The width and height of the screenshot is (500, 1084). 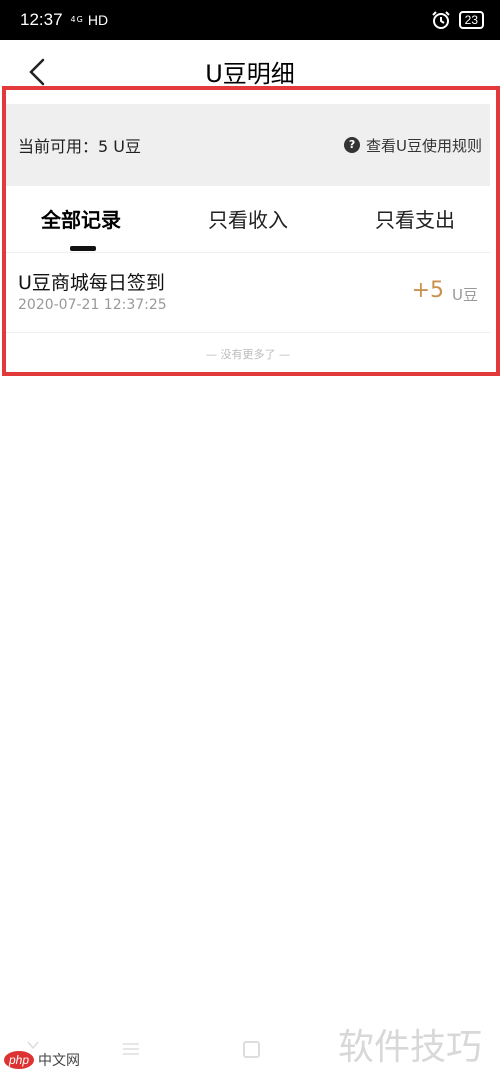 What do you see at coordinates (79, 146) in the screenshot?
I see `balance-text: 当前可用：5 U豆` at bounding box center [79, 146].